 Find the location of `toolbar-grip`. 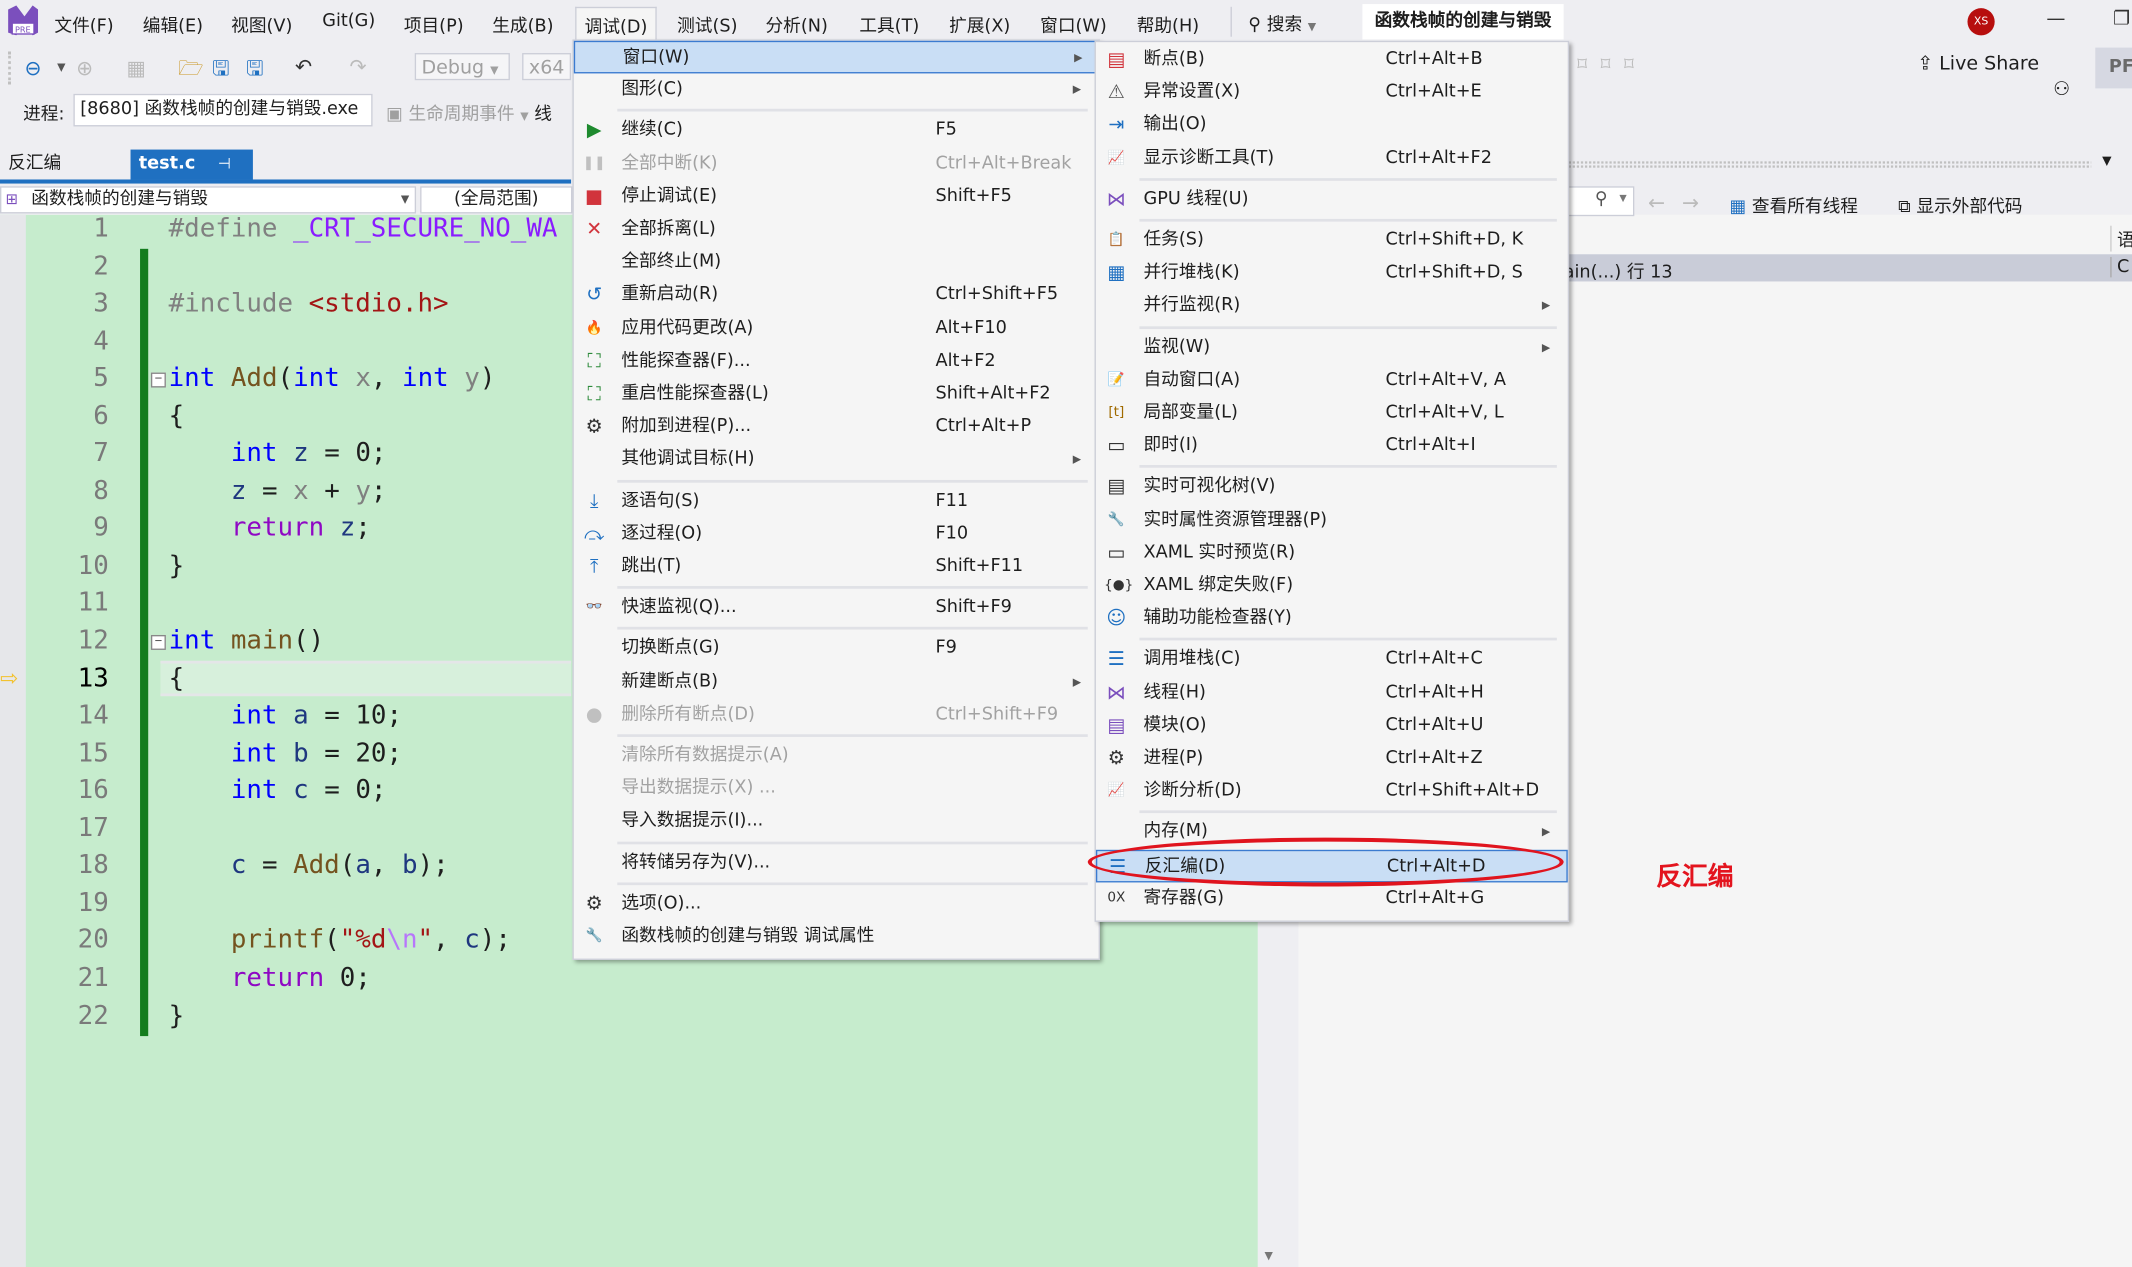

toolbar-grip is located at coordinates (11, 68).